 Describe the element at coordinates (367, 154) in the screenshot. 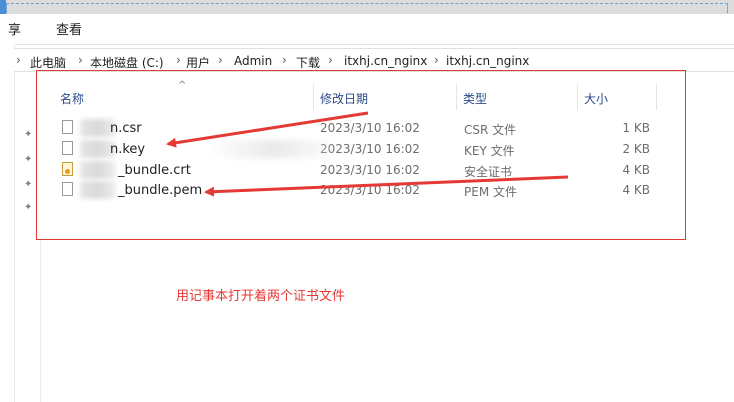

I see `annotation-arrows` at that location.